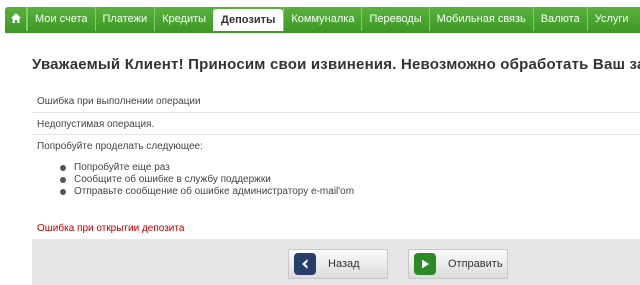 This screenshot has height=285, width=640. Describe the element at coordinates (119, 101) in the screenshot. I see `error-message: Ошибка при выполнении операции` at that location.